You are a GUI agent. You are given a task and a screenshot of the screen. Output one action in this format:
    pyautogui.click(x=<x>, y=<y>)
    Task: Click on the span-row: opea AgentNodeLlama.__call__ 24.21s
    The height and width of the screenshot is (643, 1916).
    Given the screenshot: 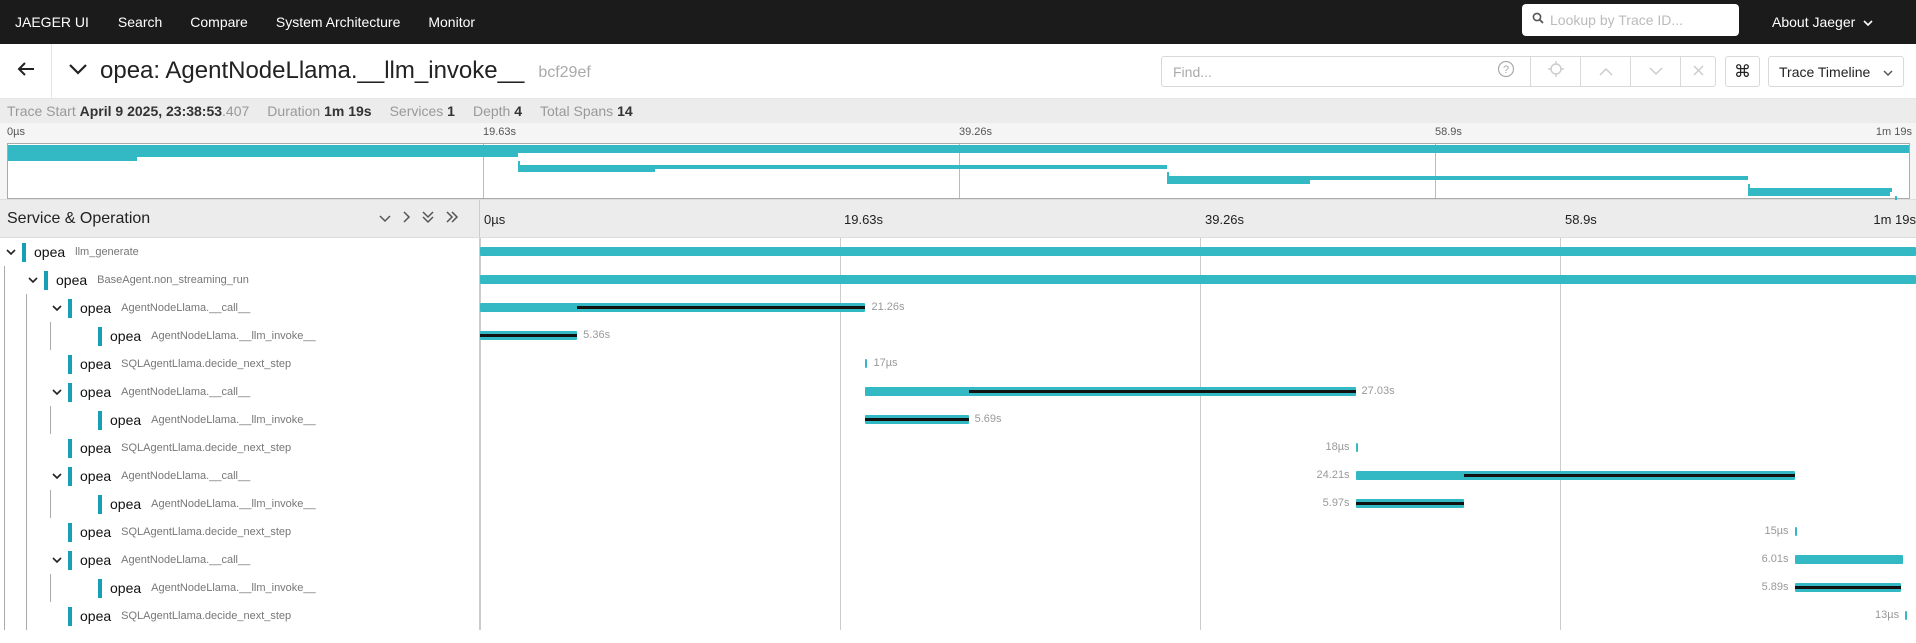 What is the action you would take?
    pyautogui.click(x=958, y=476)
    